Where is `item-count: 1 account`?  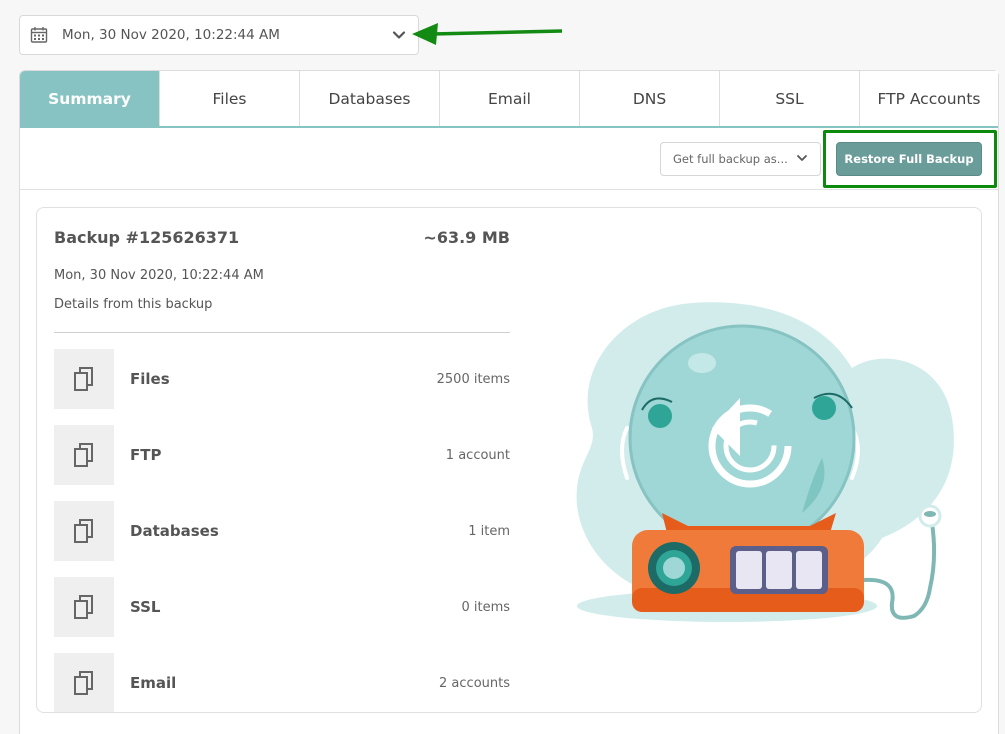
item-count: 1 account is located at coordinates (477, 455).